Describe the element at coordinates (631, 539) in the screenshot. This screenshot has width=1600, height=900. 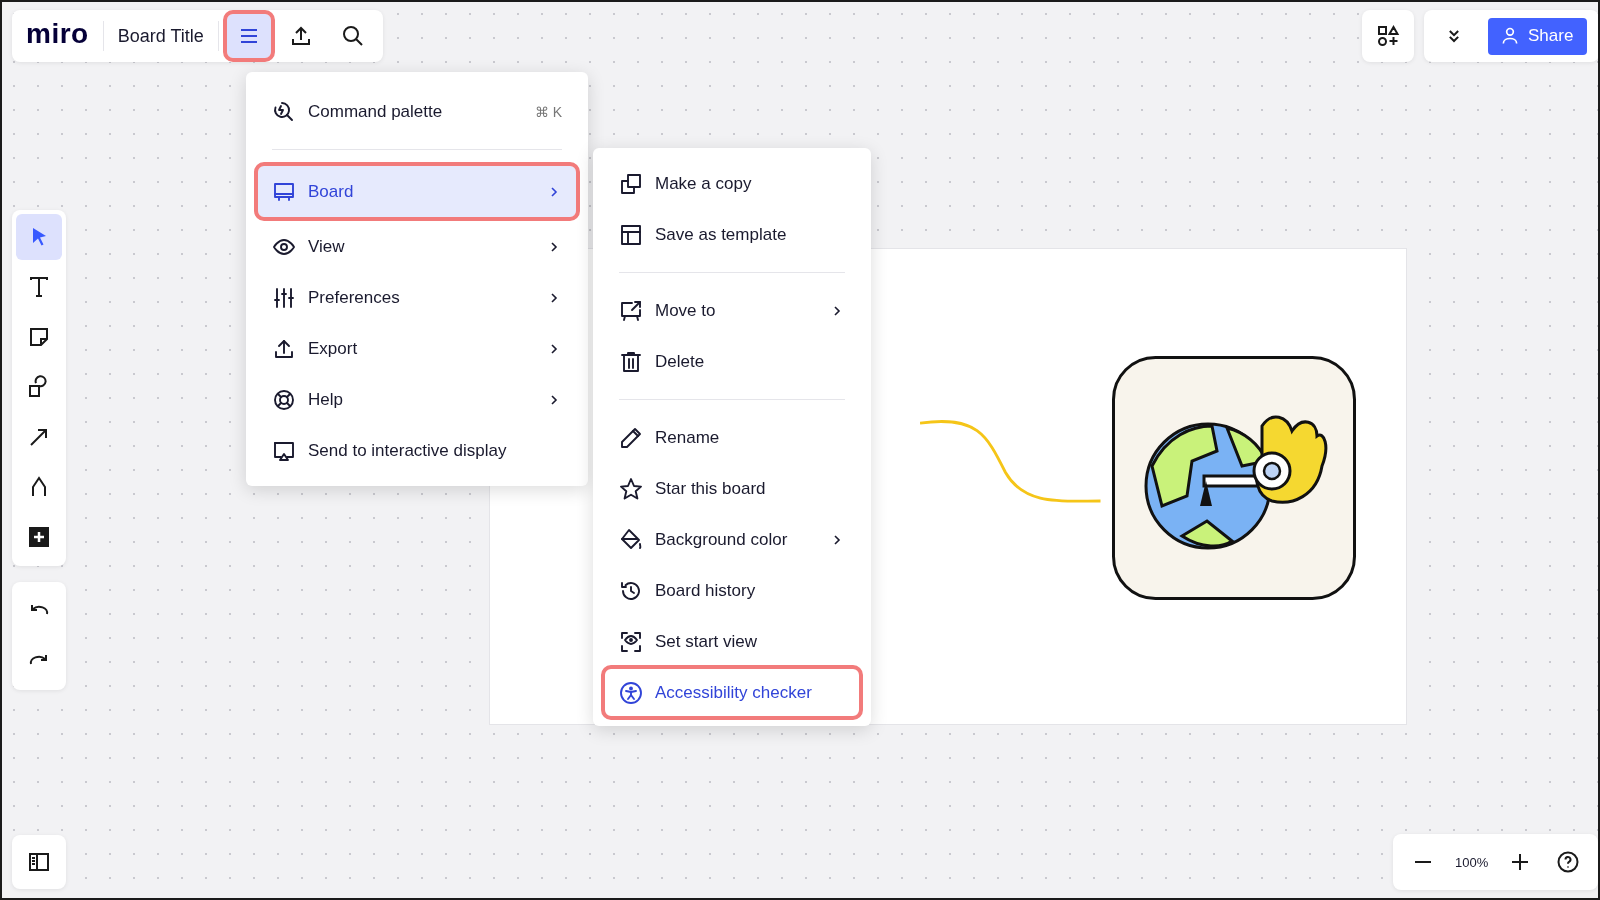
I see `paint-bucket-icon` at that location.